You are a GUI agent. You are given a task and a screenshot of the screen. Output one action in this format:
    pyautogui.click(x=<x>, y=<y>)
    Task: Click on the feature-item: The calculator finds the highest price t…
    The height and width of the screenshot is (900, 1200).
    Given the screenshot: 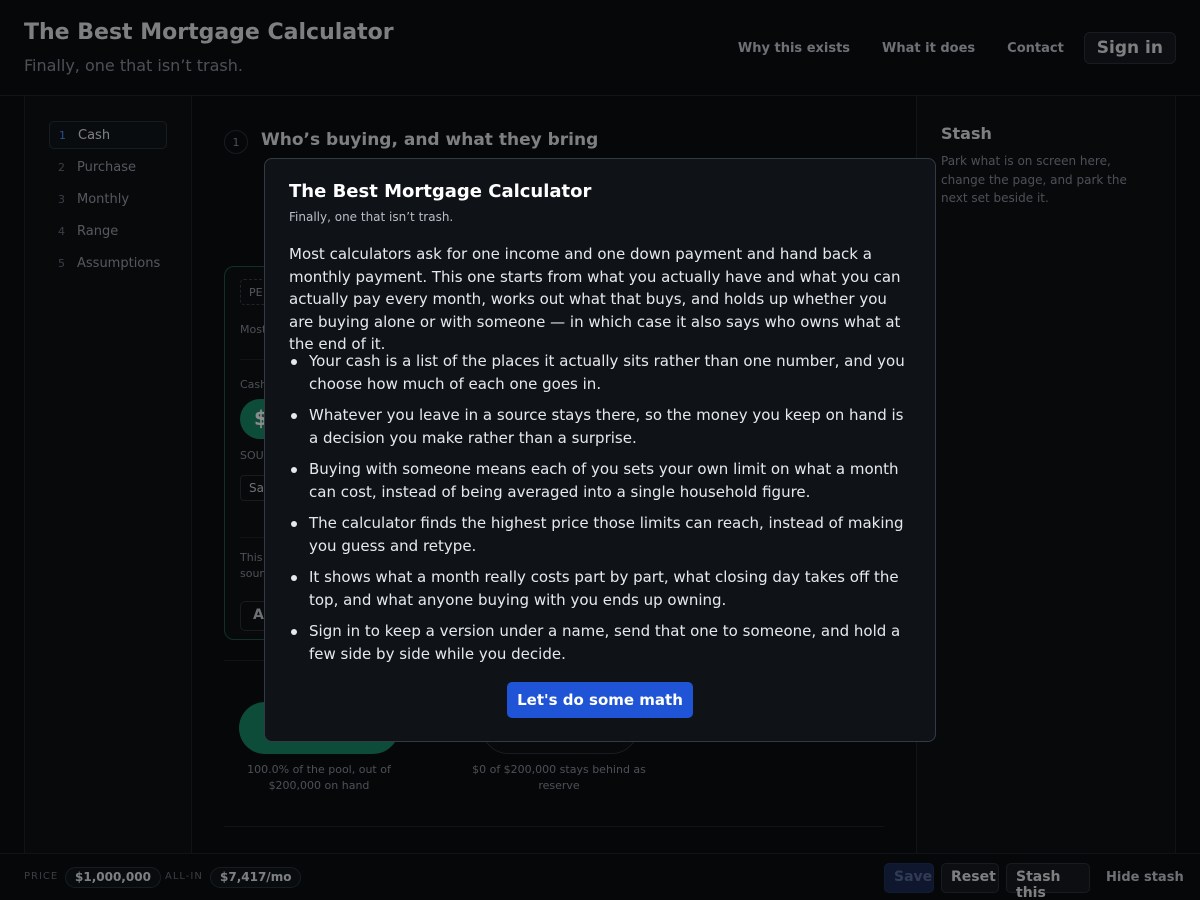 What is the action you would take?
    pyautogui.click(x=601, y=535)
    